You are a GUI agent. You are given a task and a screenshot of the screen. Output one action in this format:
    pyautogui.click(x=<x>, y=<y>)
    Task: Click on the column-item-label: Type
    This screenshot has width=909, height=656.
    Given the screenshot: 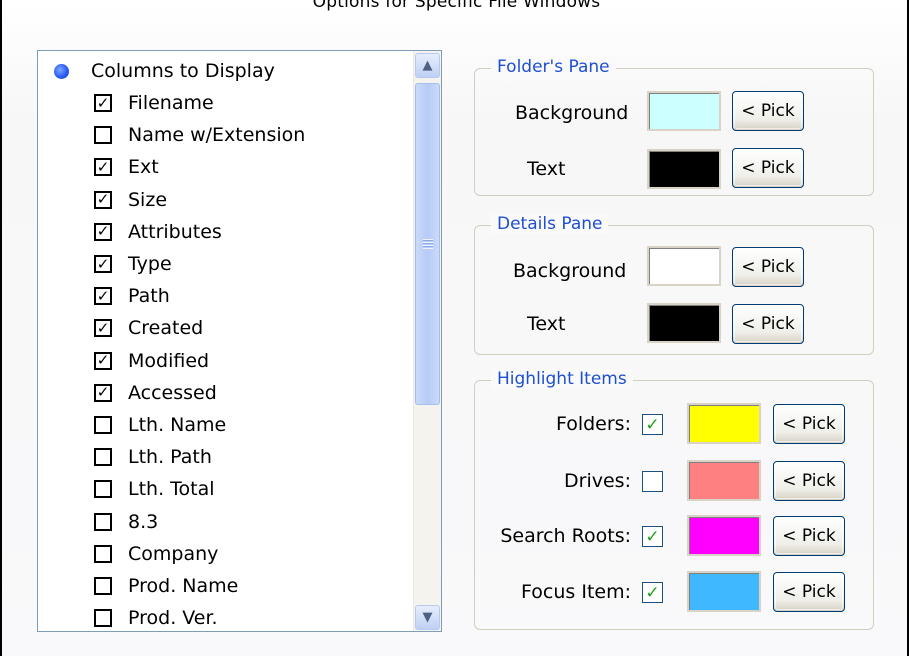 What is the action you would take?
    pyautogui.click(x=150, y=264)
    